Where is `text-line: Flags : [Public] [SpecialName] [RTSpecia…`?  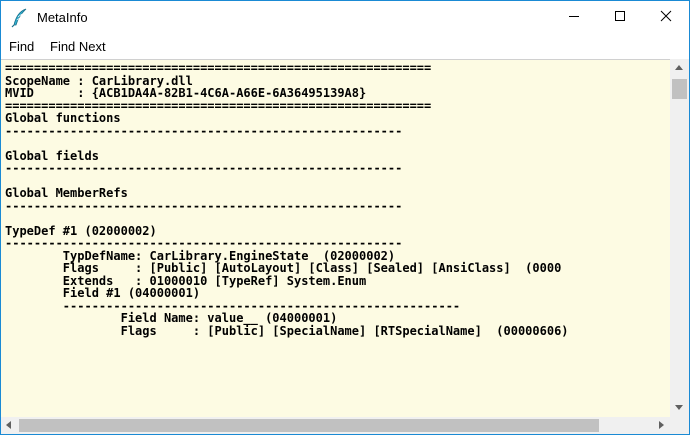
text-line: Flags : [Public] [SpecialName] [RTSpecia… is located at coordinates (287, 330).